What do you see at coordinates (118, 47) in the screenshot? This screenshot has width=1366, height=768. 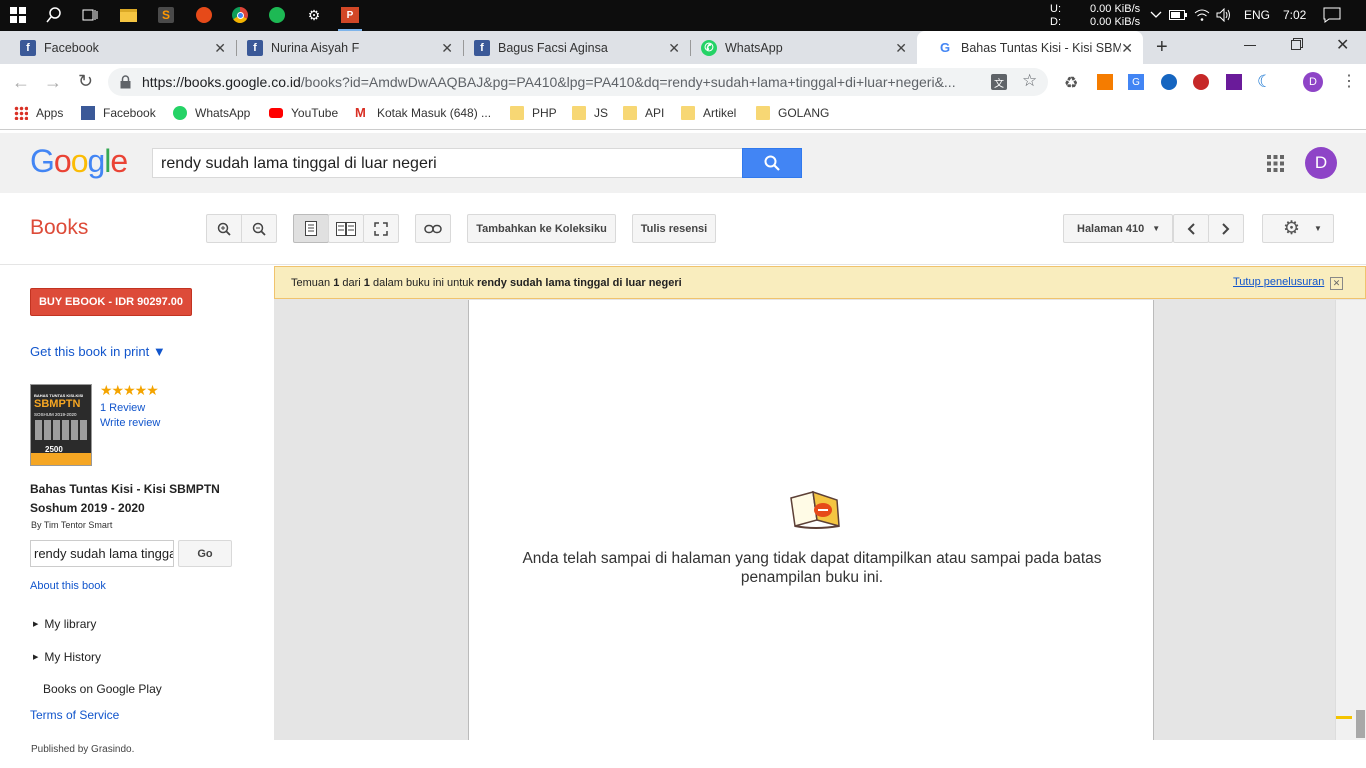 I see `tab-facebook: f Facebook ✕` at bounding box center [118, 47].